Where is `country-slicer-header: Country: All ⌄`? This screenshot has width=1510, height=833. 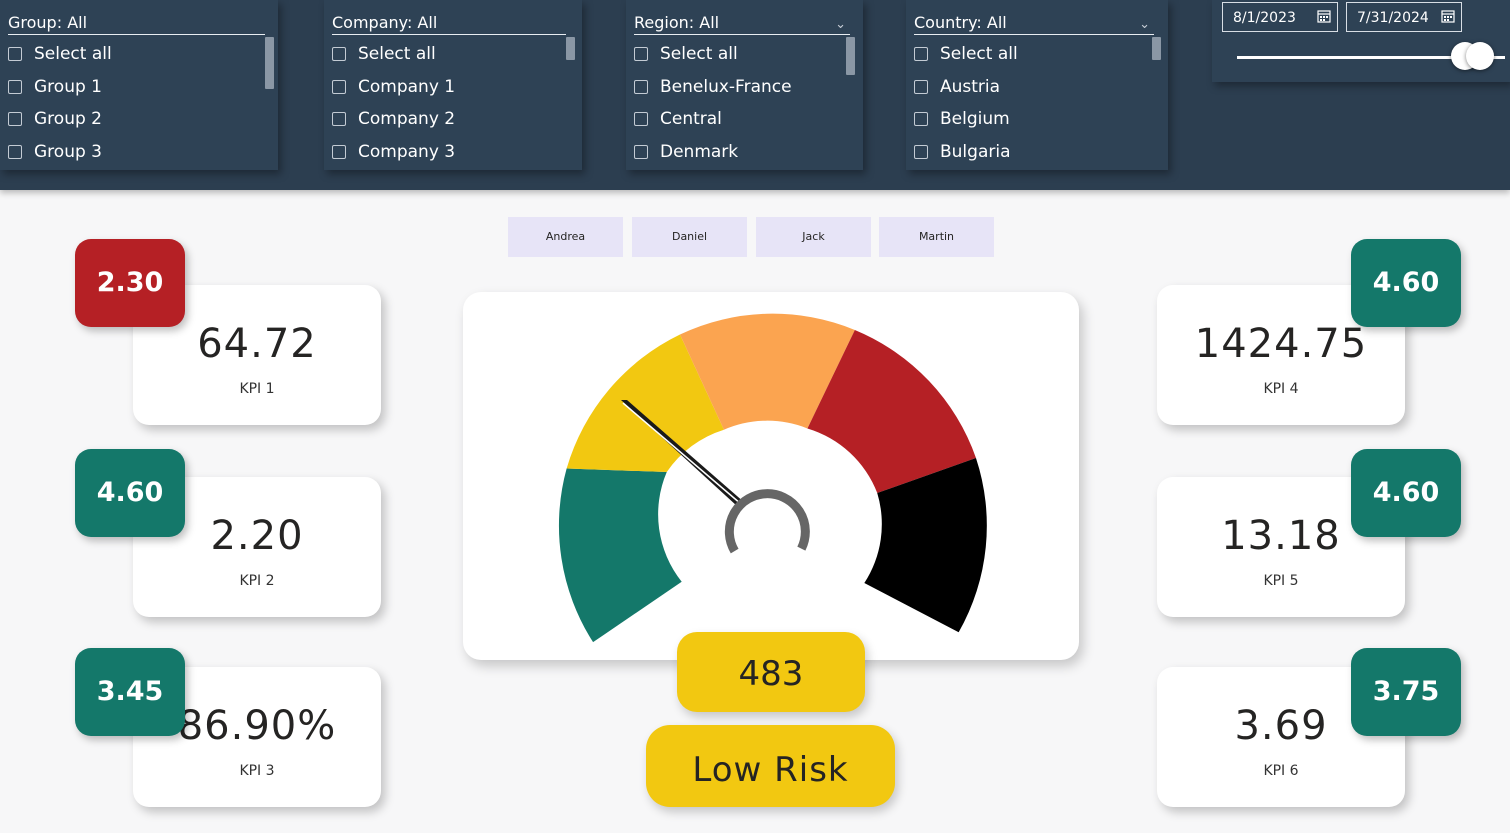 country-slicer-header: Country: All ⌄ is located at coordinates (1034, 23).